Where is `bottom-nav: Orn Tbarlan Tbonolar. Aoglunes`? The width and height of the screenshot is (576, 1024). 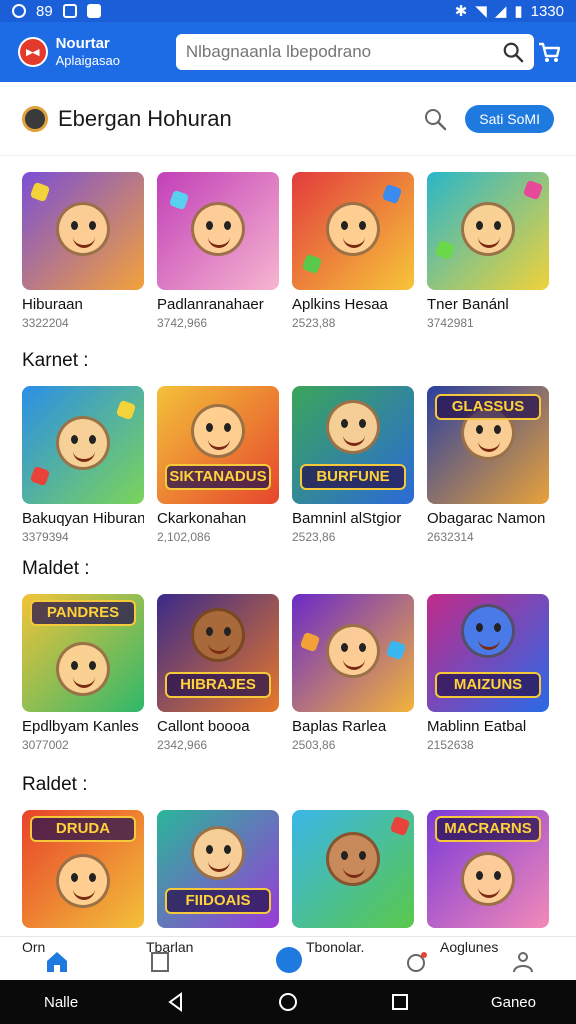 bottom-nav: Orn Tbarlan Tbonolar. Aoglunes is located at coordinates (288, 958).